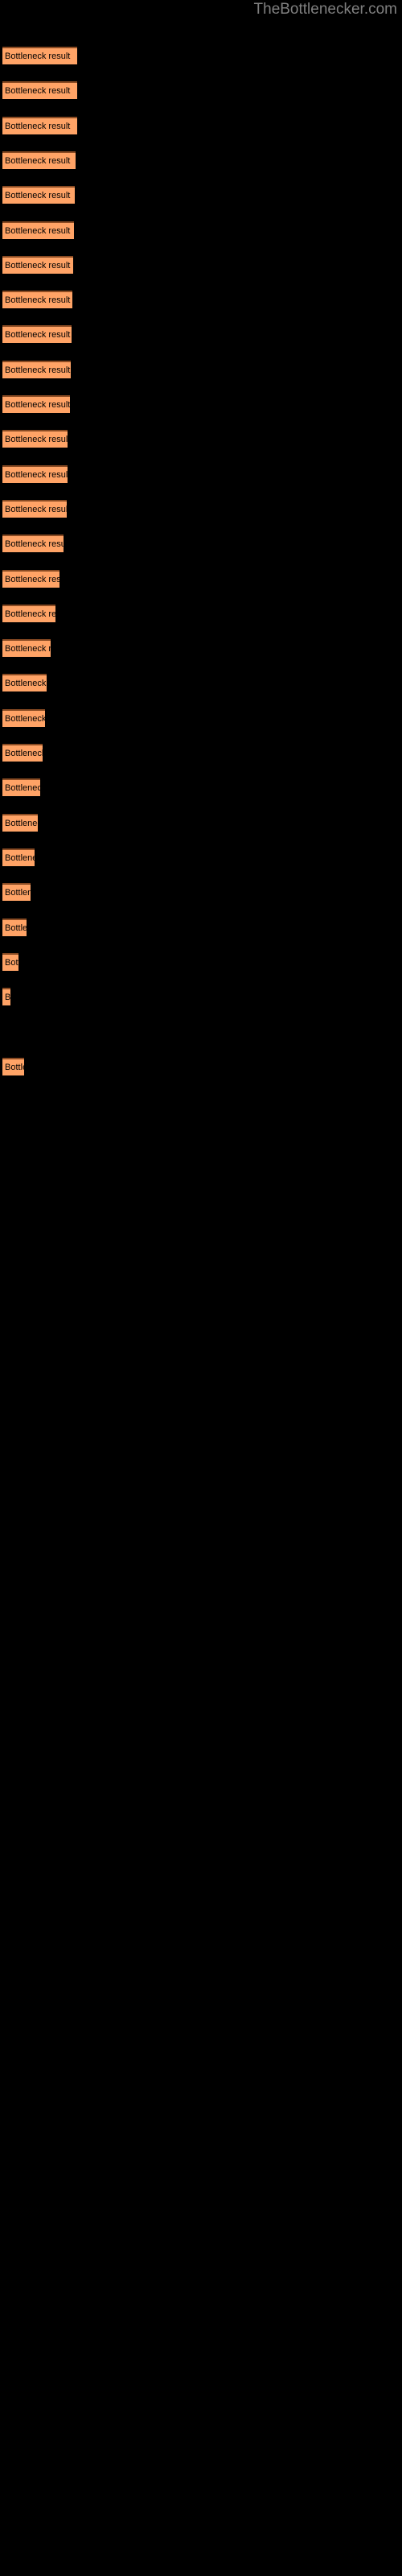 Image resolution: width=402 pixels, height=2576 pixels. I want to click on site-title: TheBottlenecker.com, so click(325, 9).